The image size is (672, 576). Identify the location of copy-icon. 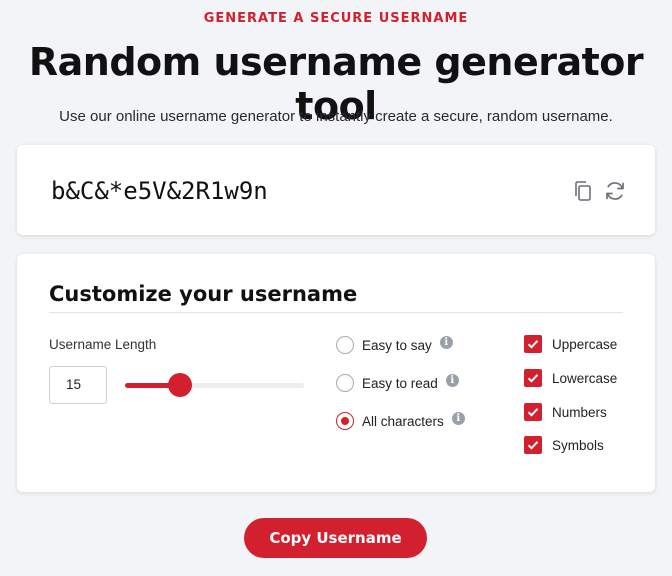
(583, 191).